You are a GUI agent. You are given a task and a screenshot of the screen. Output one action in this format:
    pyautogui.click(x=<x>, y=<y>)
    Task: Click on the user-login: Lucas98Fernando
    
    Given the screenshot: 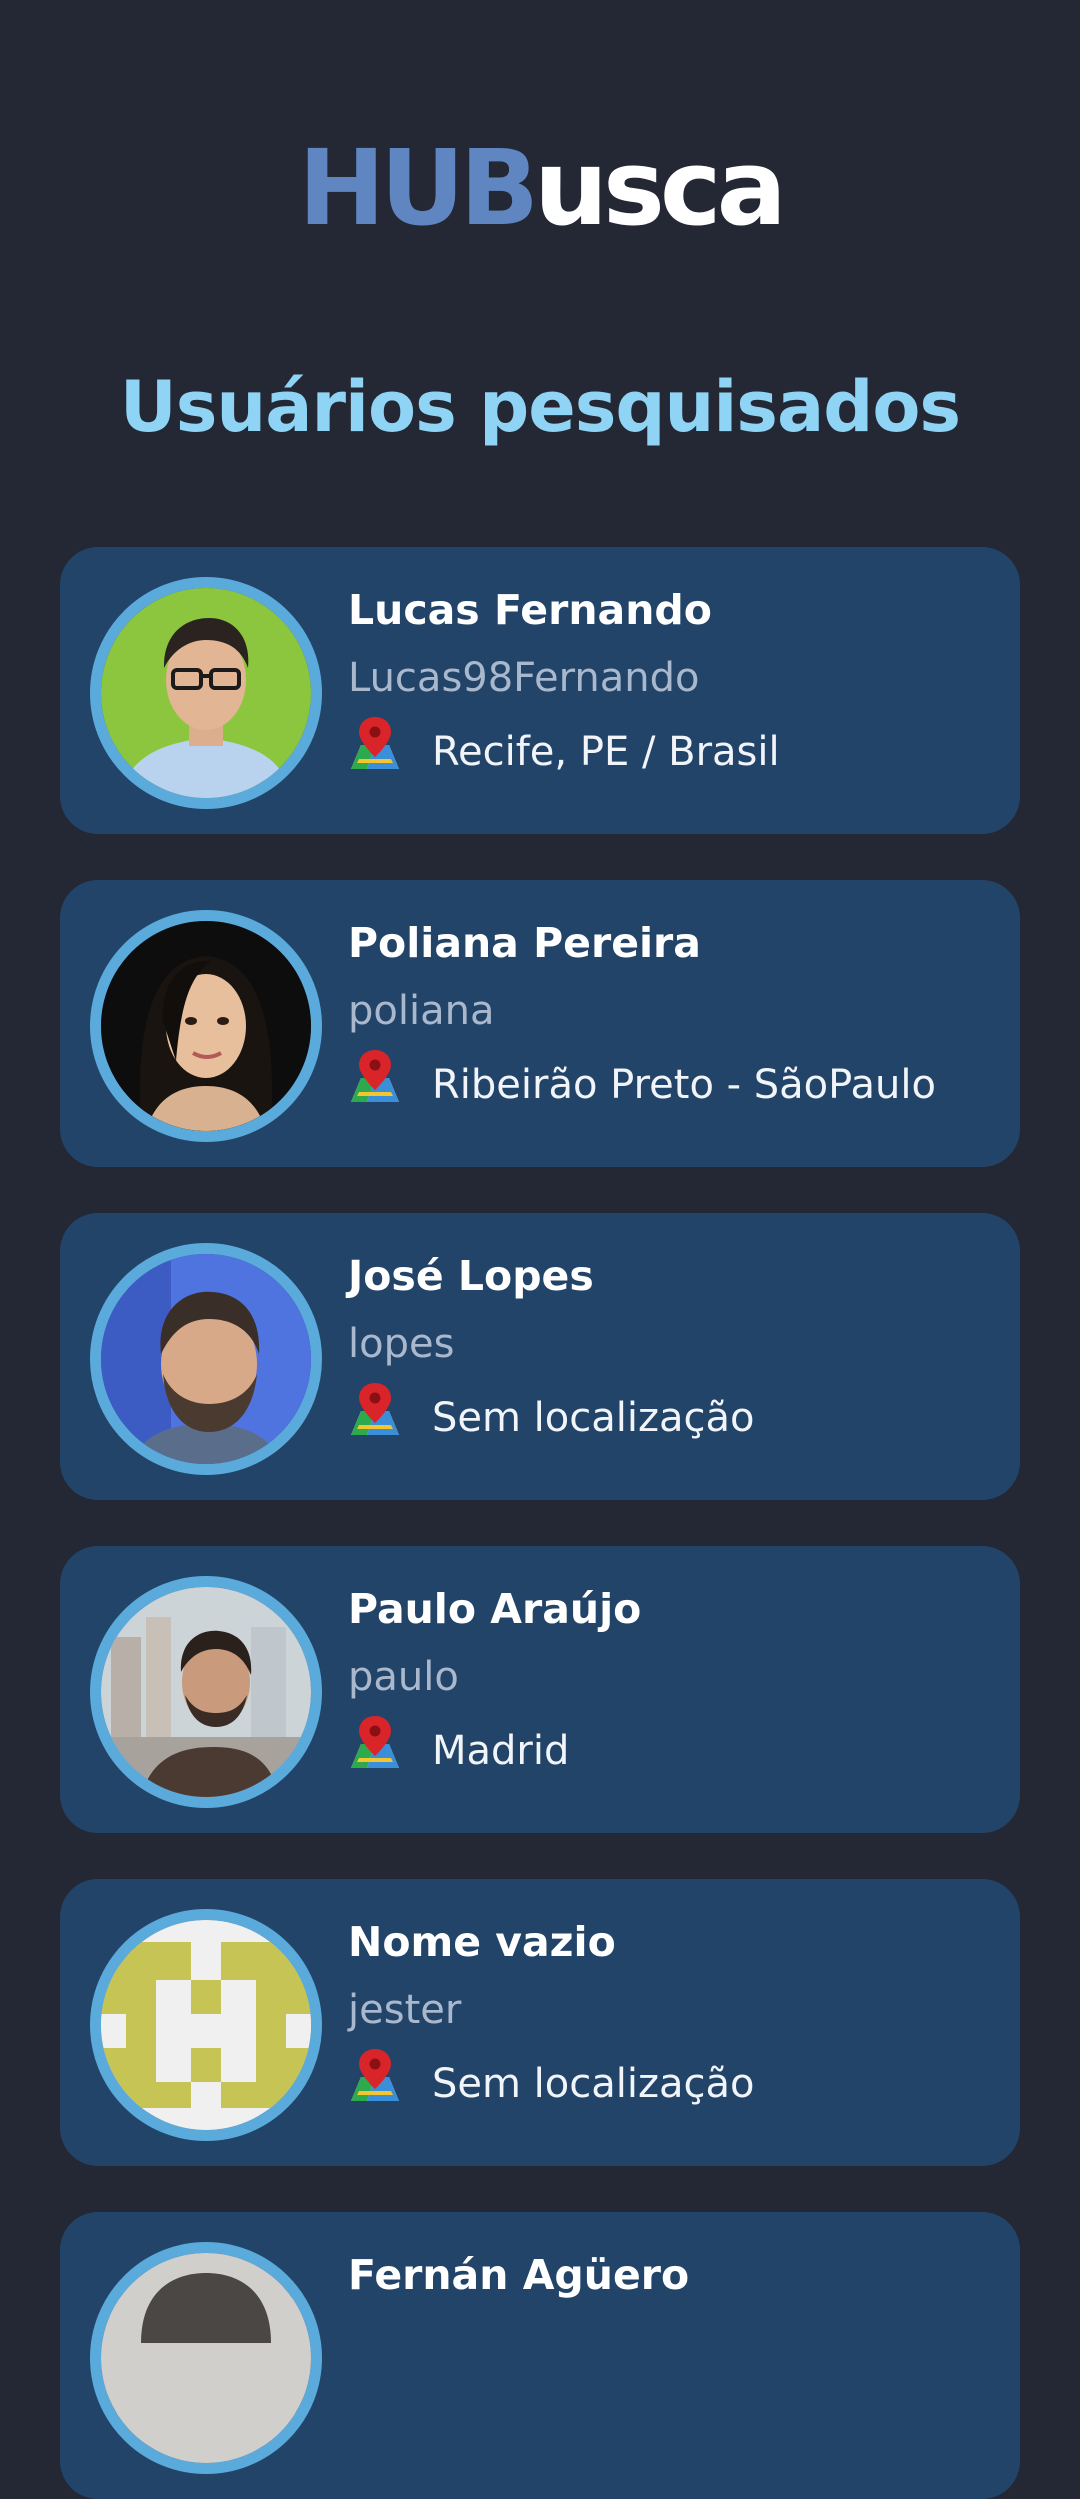 What is the action you would take?
    pyautogui.click(x=524, y=678)
    